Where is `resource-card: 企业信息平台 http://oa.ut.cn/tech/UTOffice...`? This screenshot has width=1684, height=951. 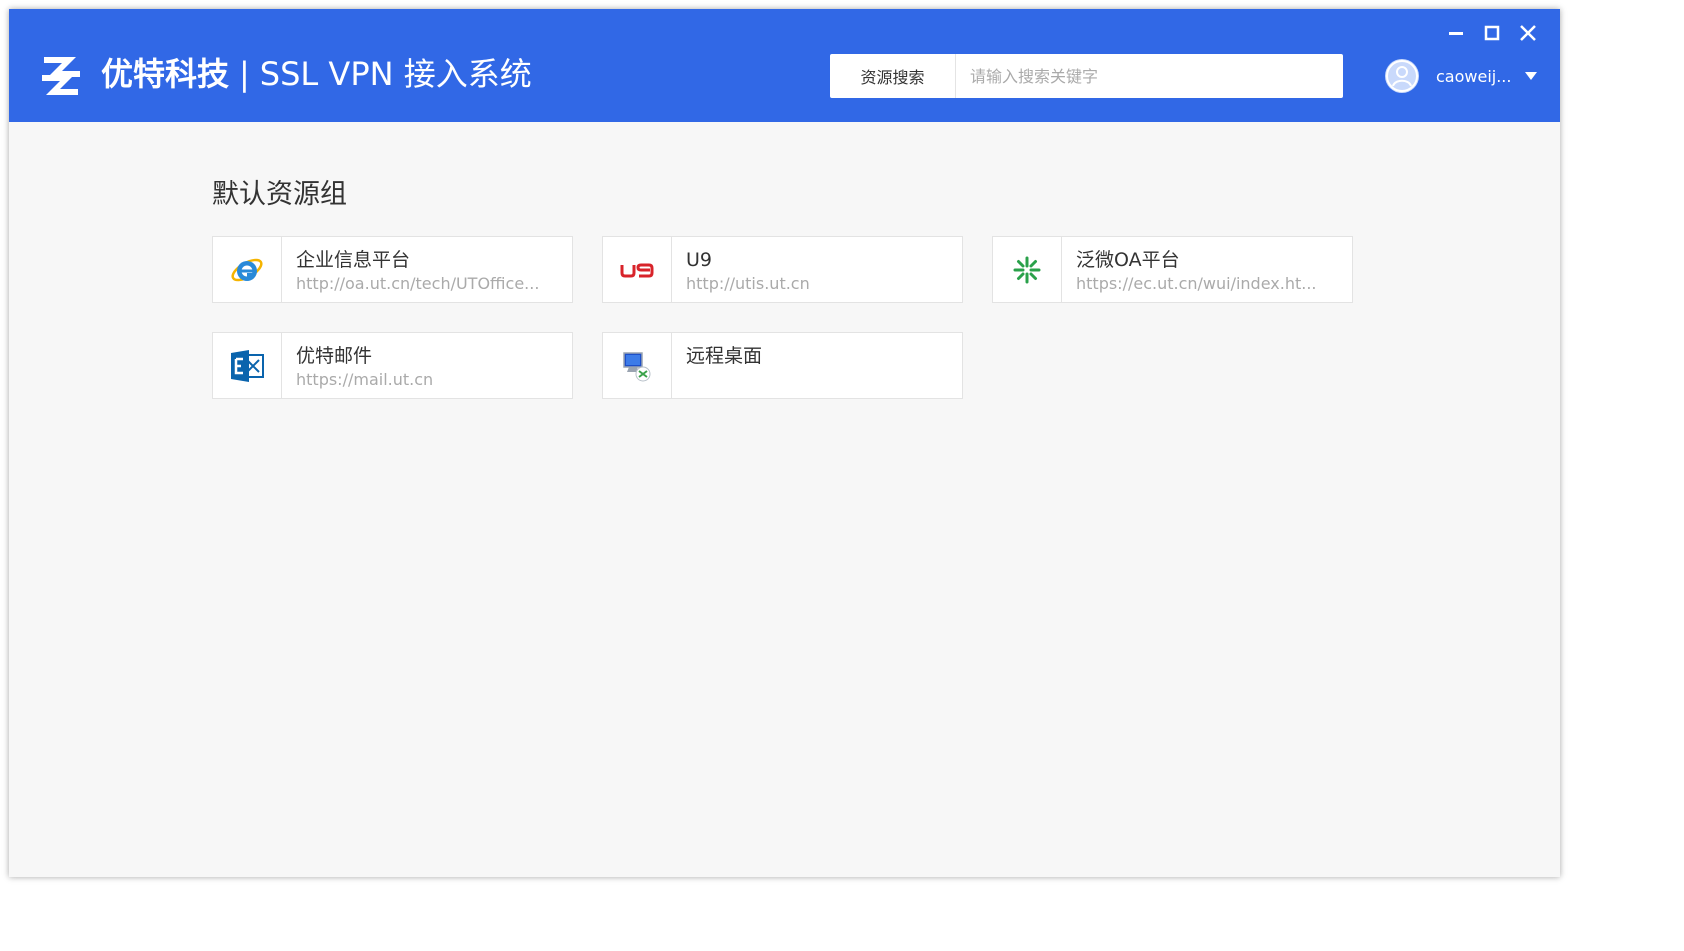 resource-card: 企业信息平台 http://oa.ut.cn/tech/UTOffice... is located at coordinates (392, 269).